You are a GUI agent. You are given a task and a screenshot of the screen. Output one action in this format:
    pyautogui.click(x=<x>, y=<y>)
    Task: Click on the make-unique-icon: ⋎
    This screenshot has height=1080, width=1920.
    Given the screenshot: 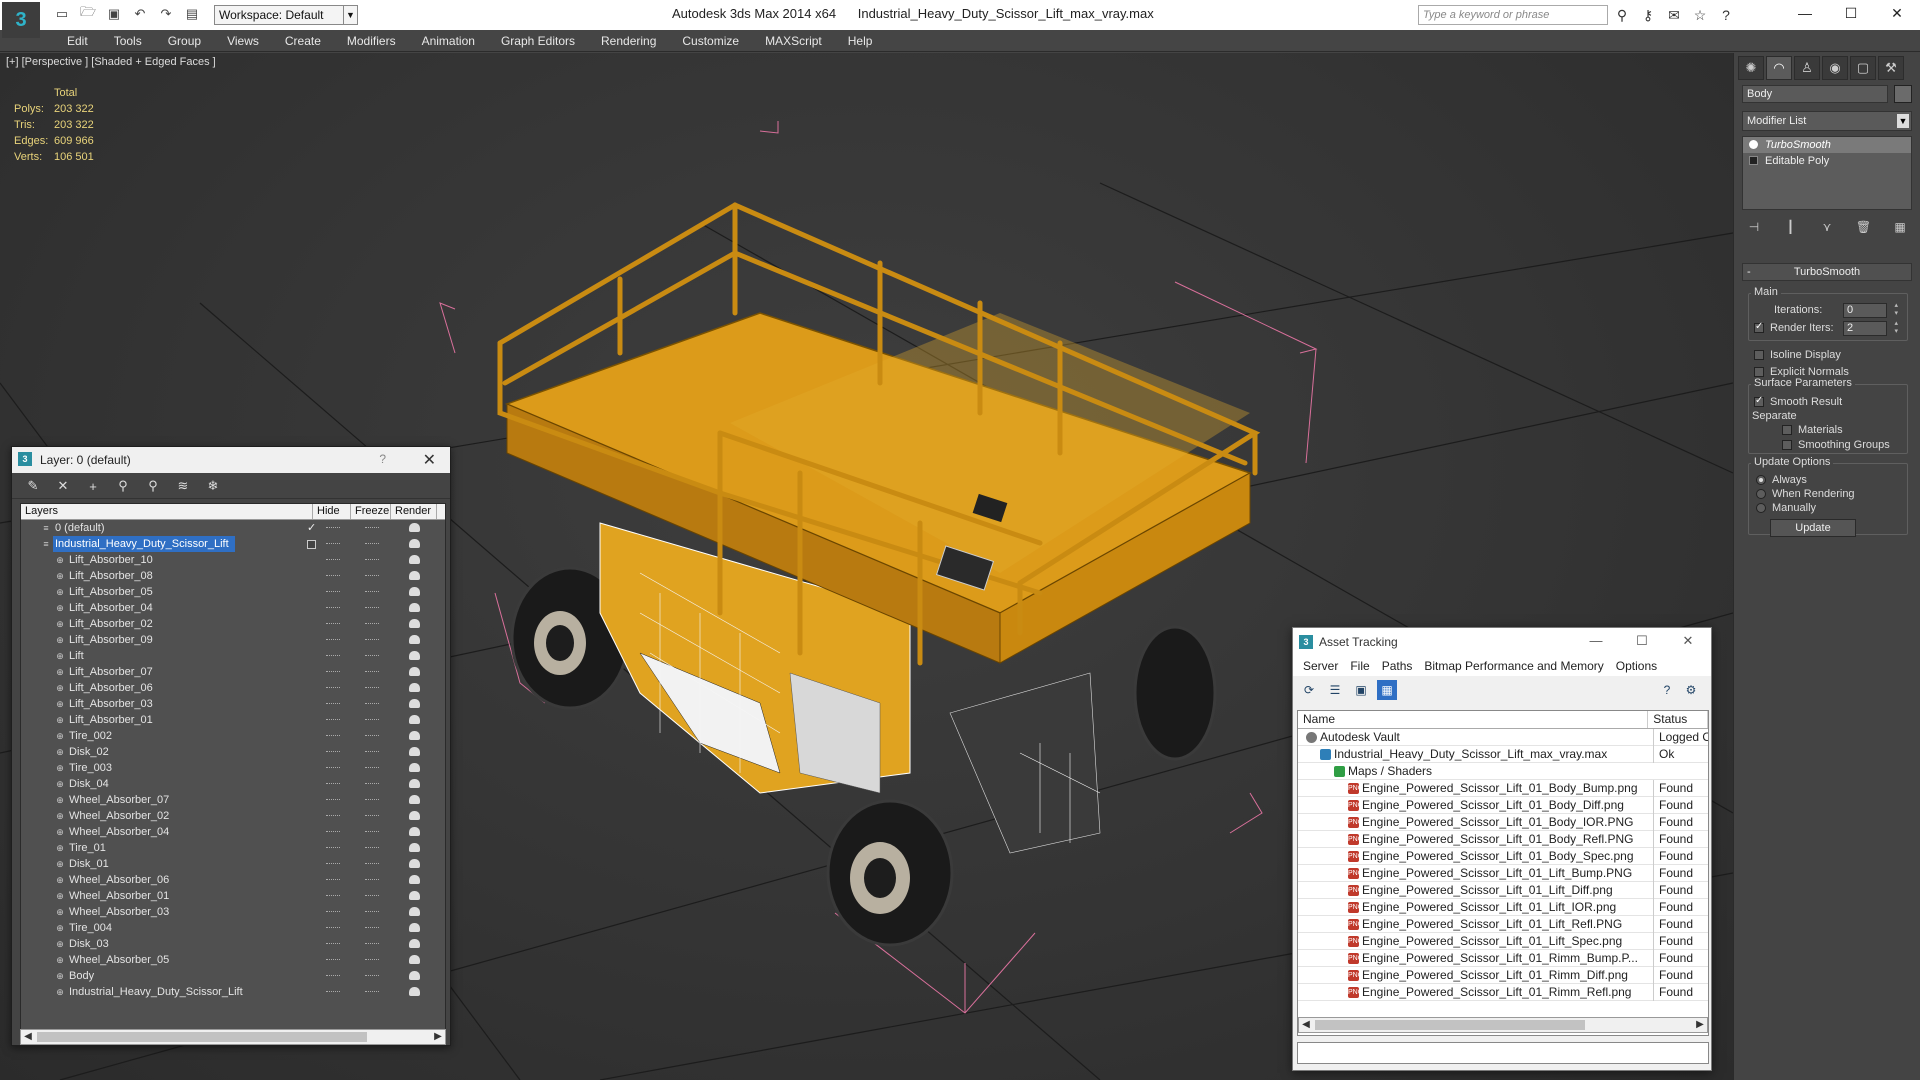 What is the action you would take?
    pyautogui.click(x=1827, y=227)
    